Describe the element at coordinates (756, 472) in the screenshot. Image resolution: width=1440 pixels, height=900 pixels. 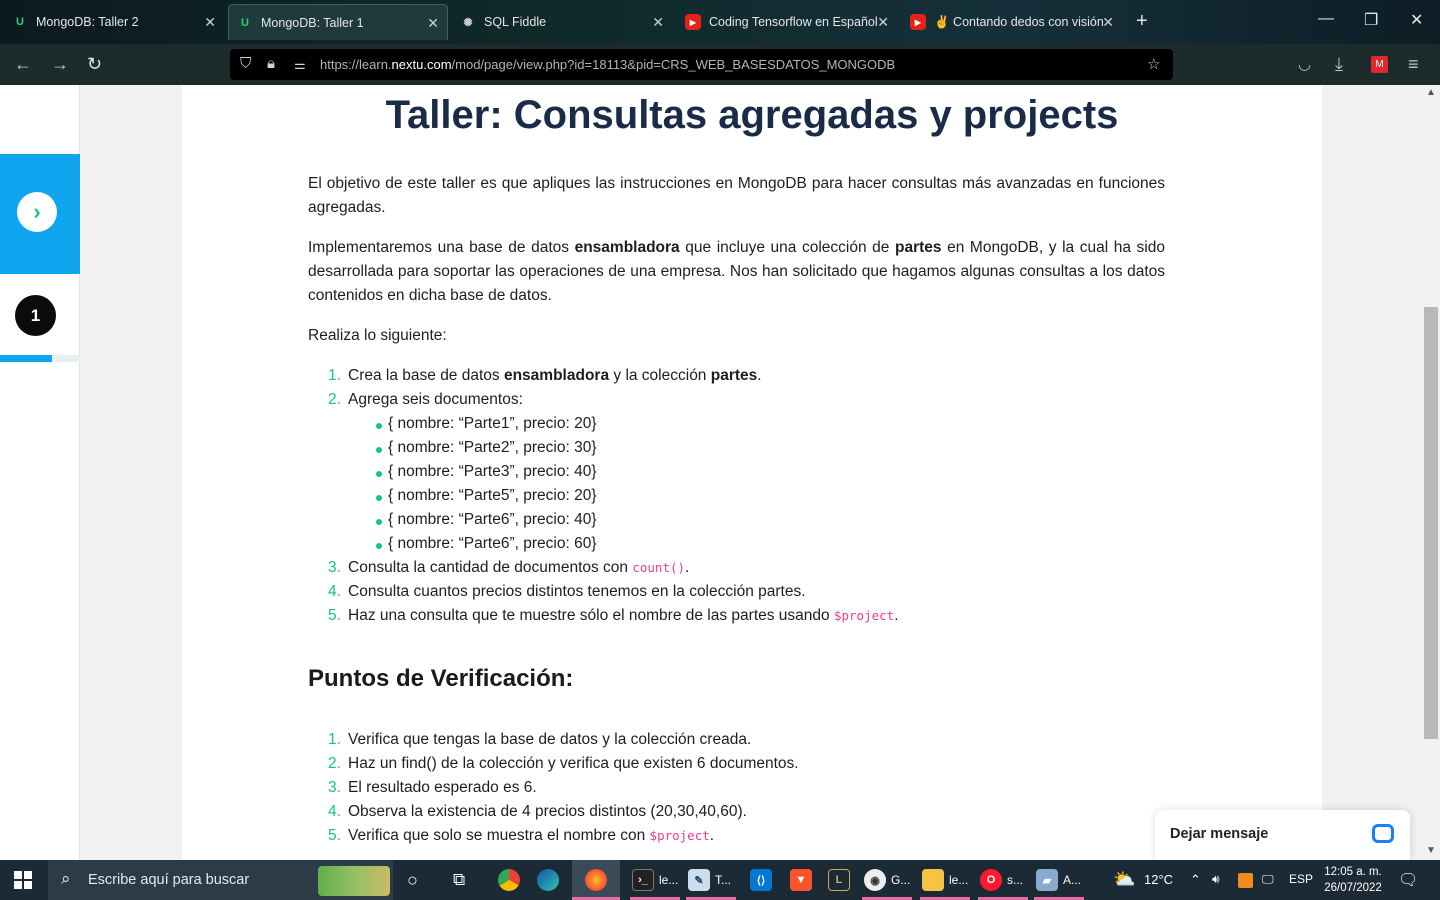
I see `document-item: { nombre: “Parte3”, precio: 40}` at that location.